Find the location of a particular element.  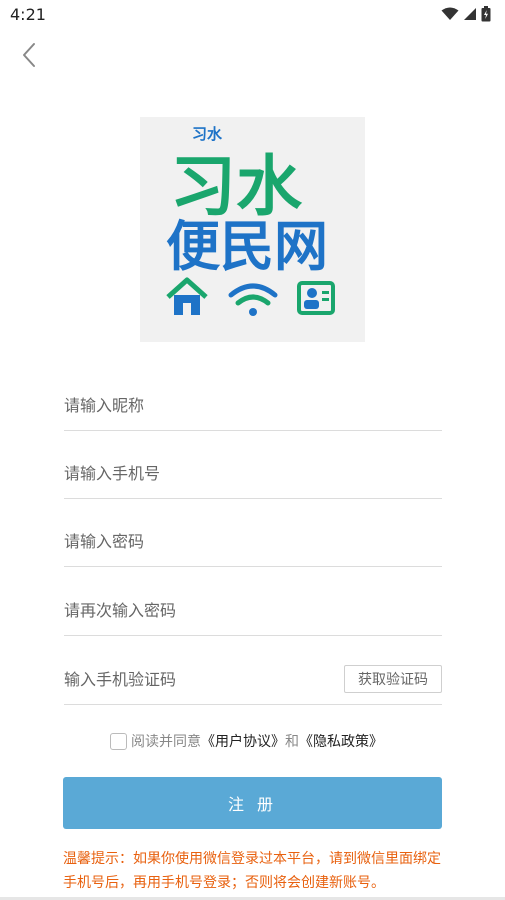

phone-field is located at coordinates (253, 473).